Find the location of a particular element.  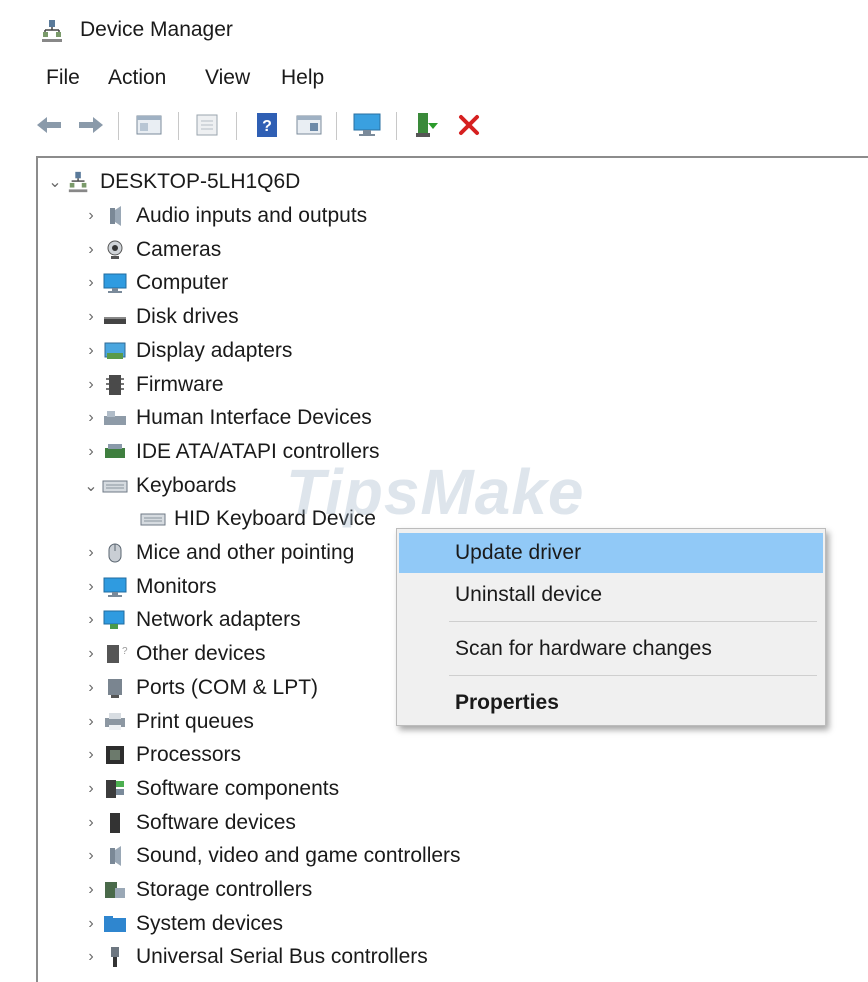

context-item-label: Update driver is located at coordinates (518, 552).